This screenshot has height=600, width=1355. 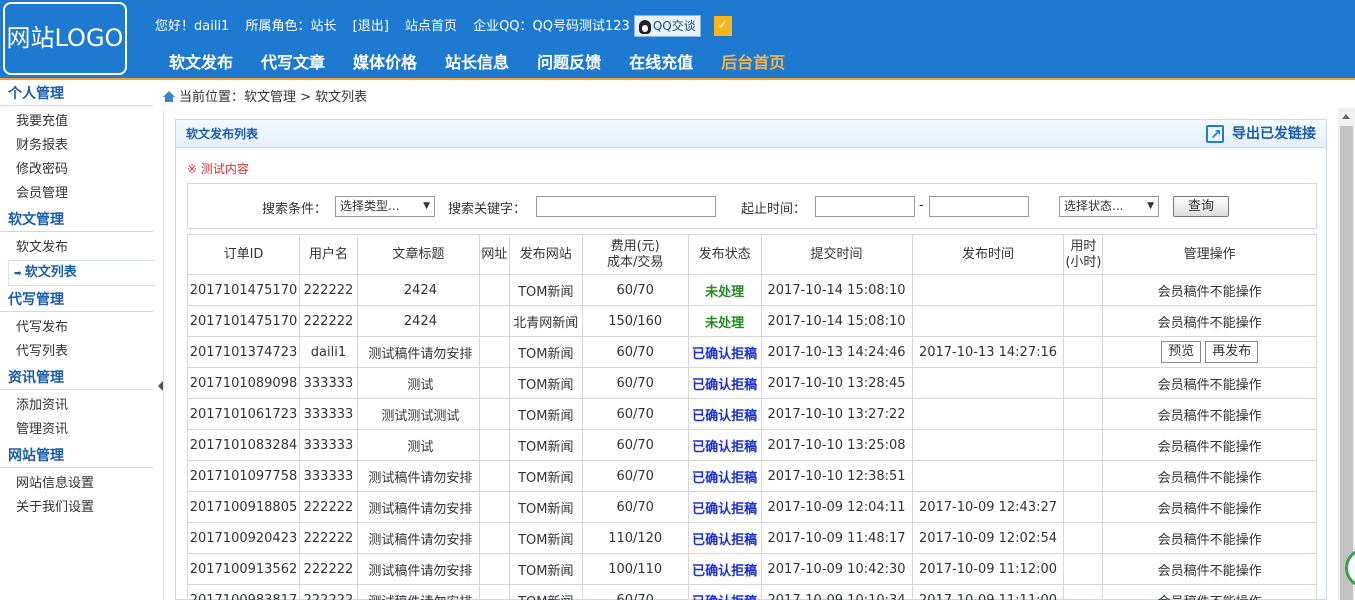 I want to click on cell-status: 未处理, so click(x=724, y=290).